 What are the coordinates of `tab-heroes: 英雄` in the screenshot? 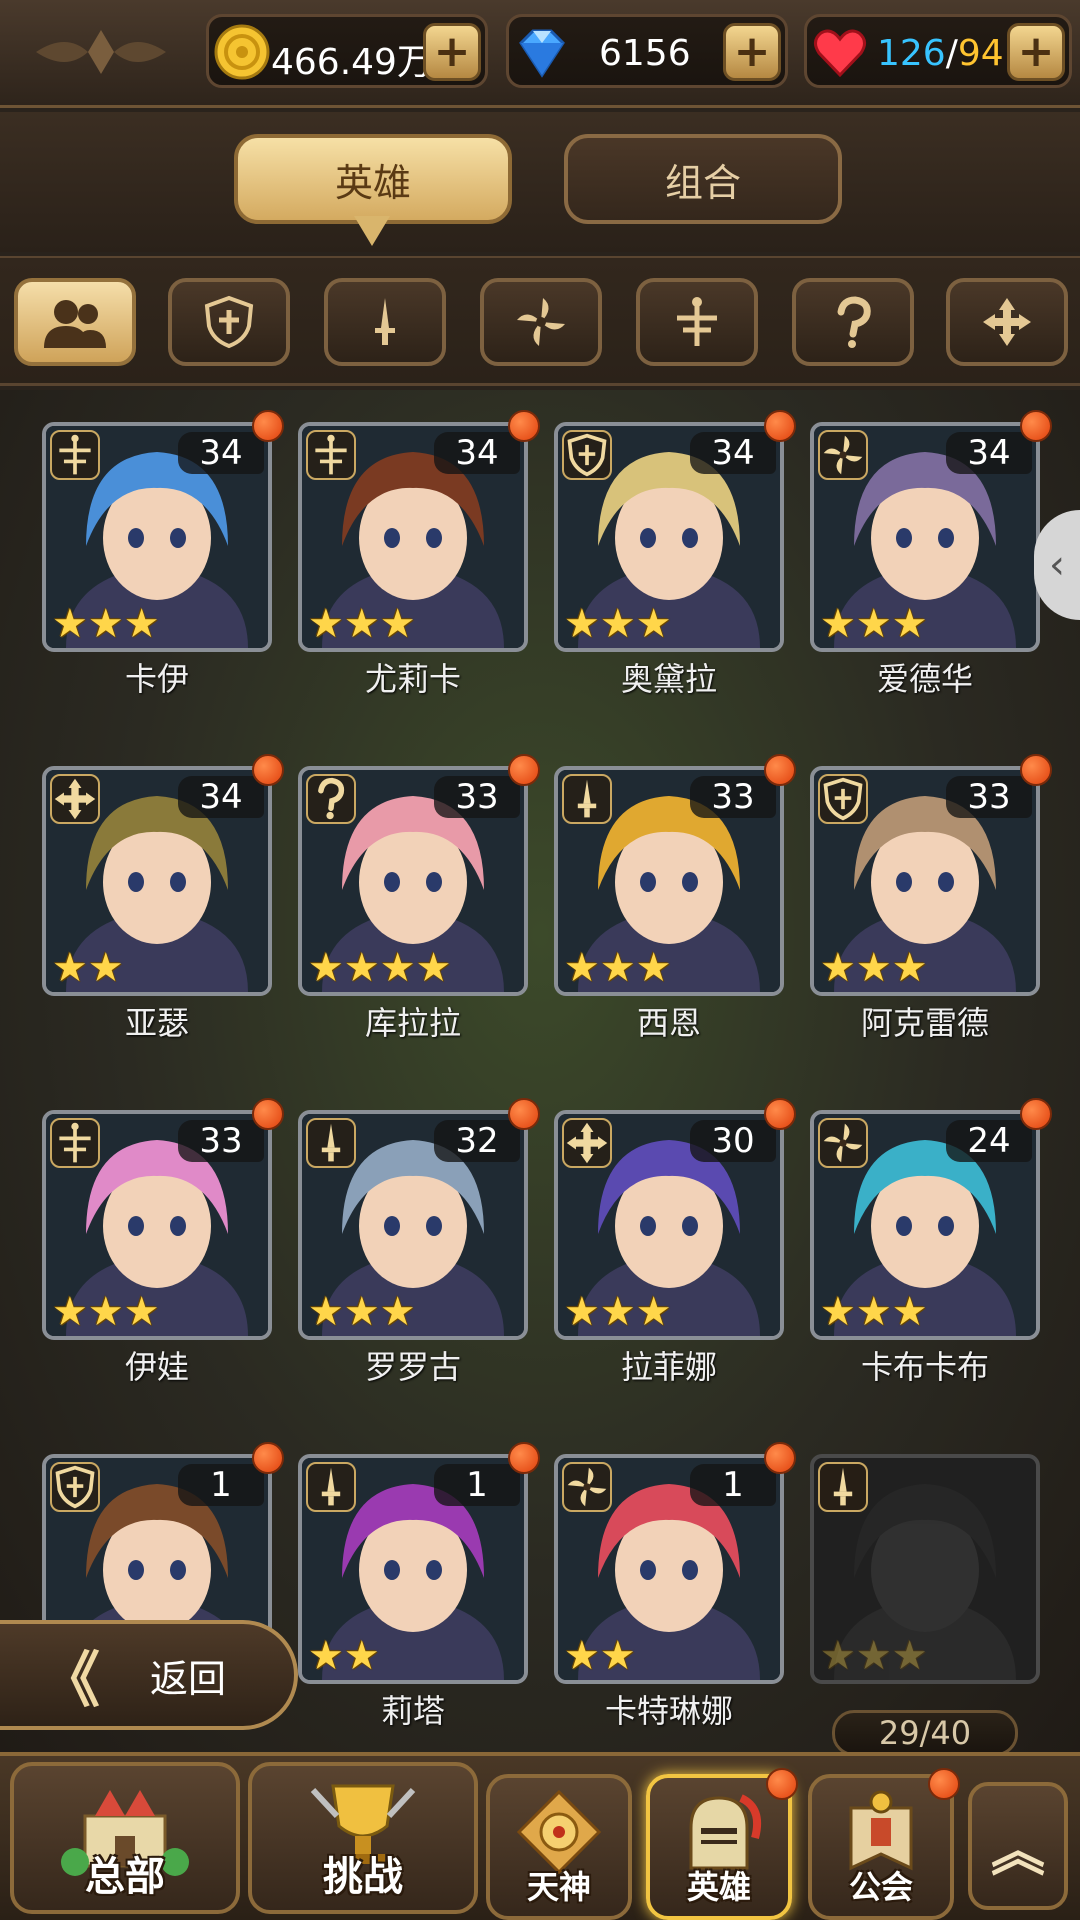 It's located at (373, 179).